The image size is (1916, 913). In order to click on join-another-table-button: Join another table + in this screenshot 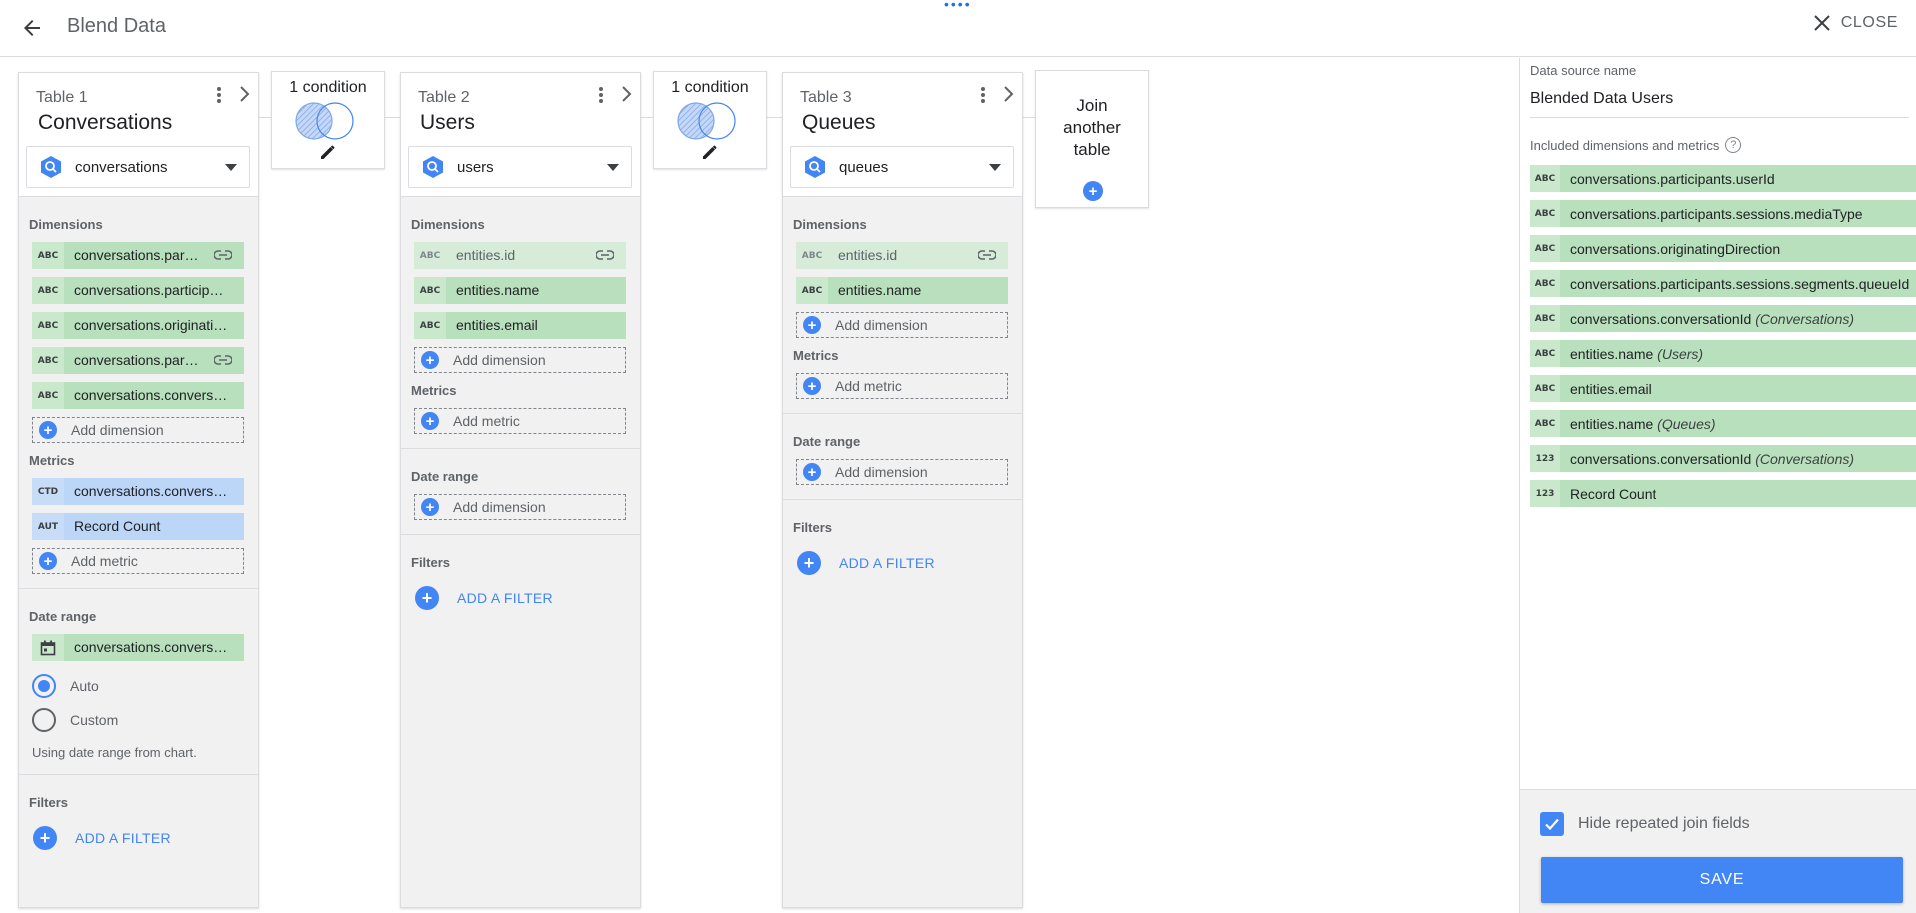, I will do `click(1092, 139)`.